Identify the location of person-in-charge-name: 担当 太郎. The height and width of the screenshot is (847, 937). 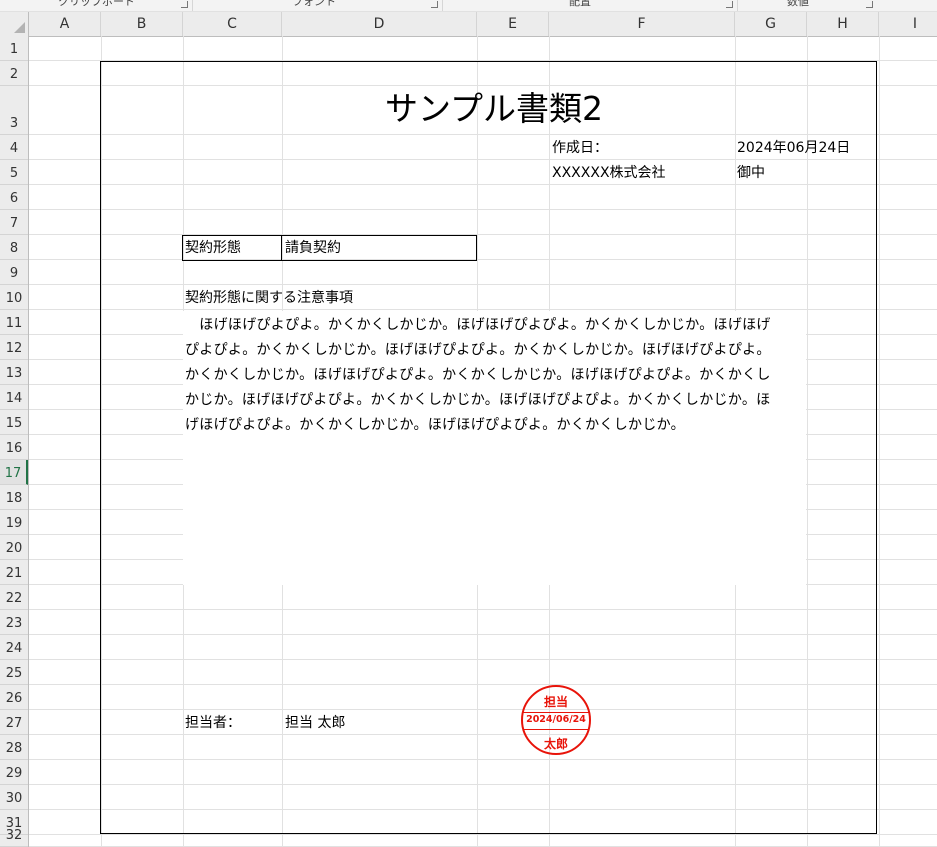
(315, 723).